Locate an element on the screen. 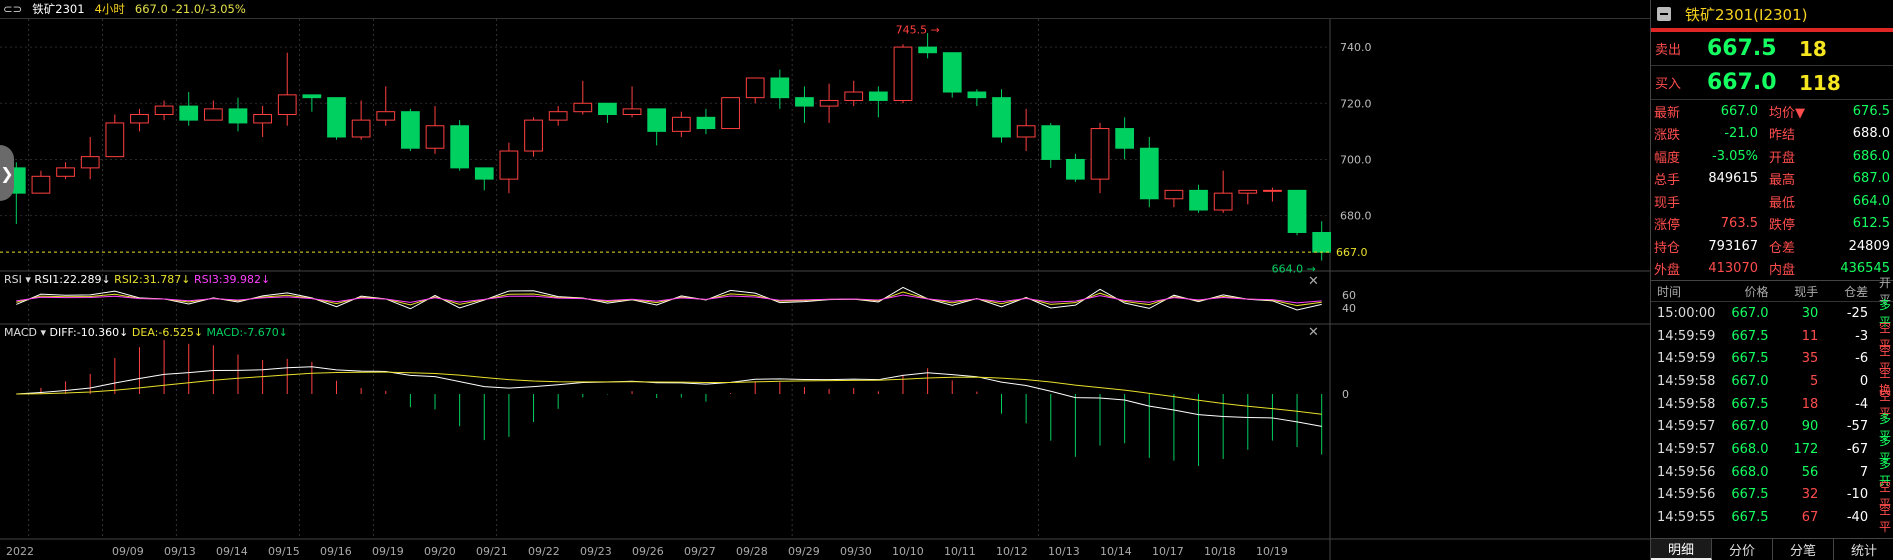 The height and width of the screenshot is (560, 1893). stat-value: 612.5 is located at coordinates (1871, 224).